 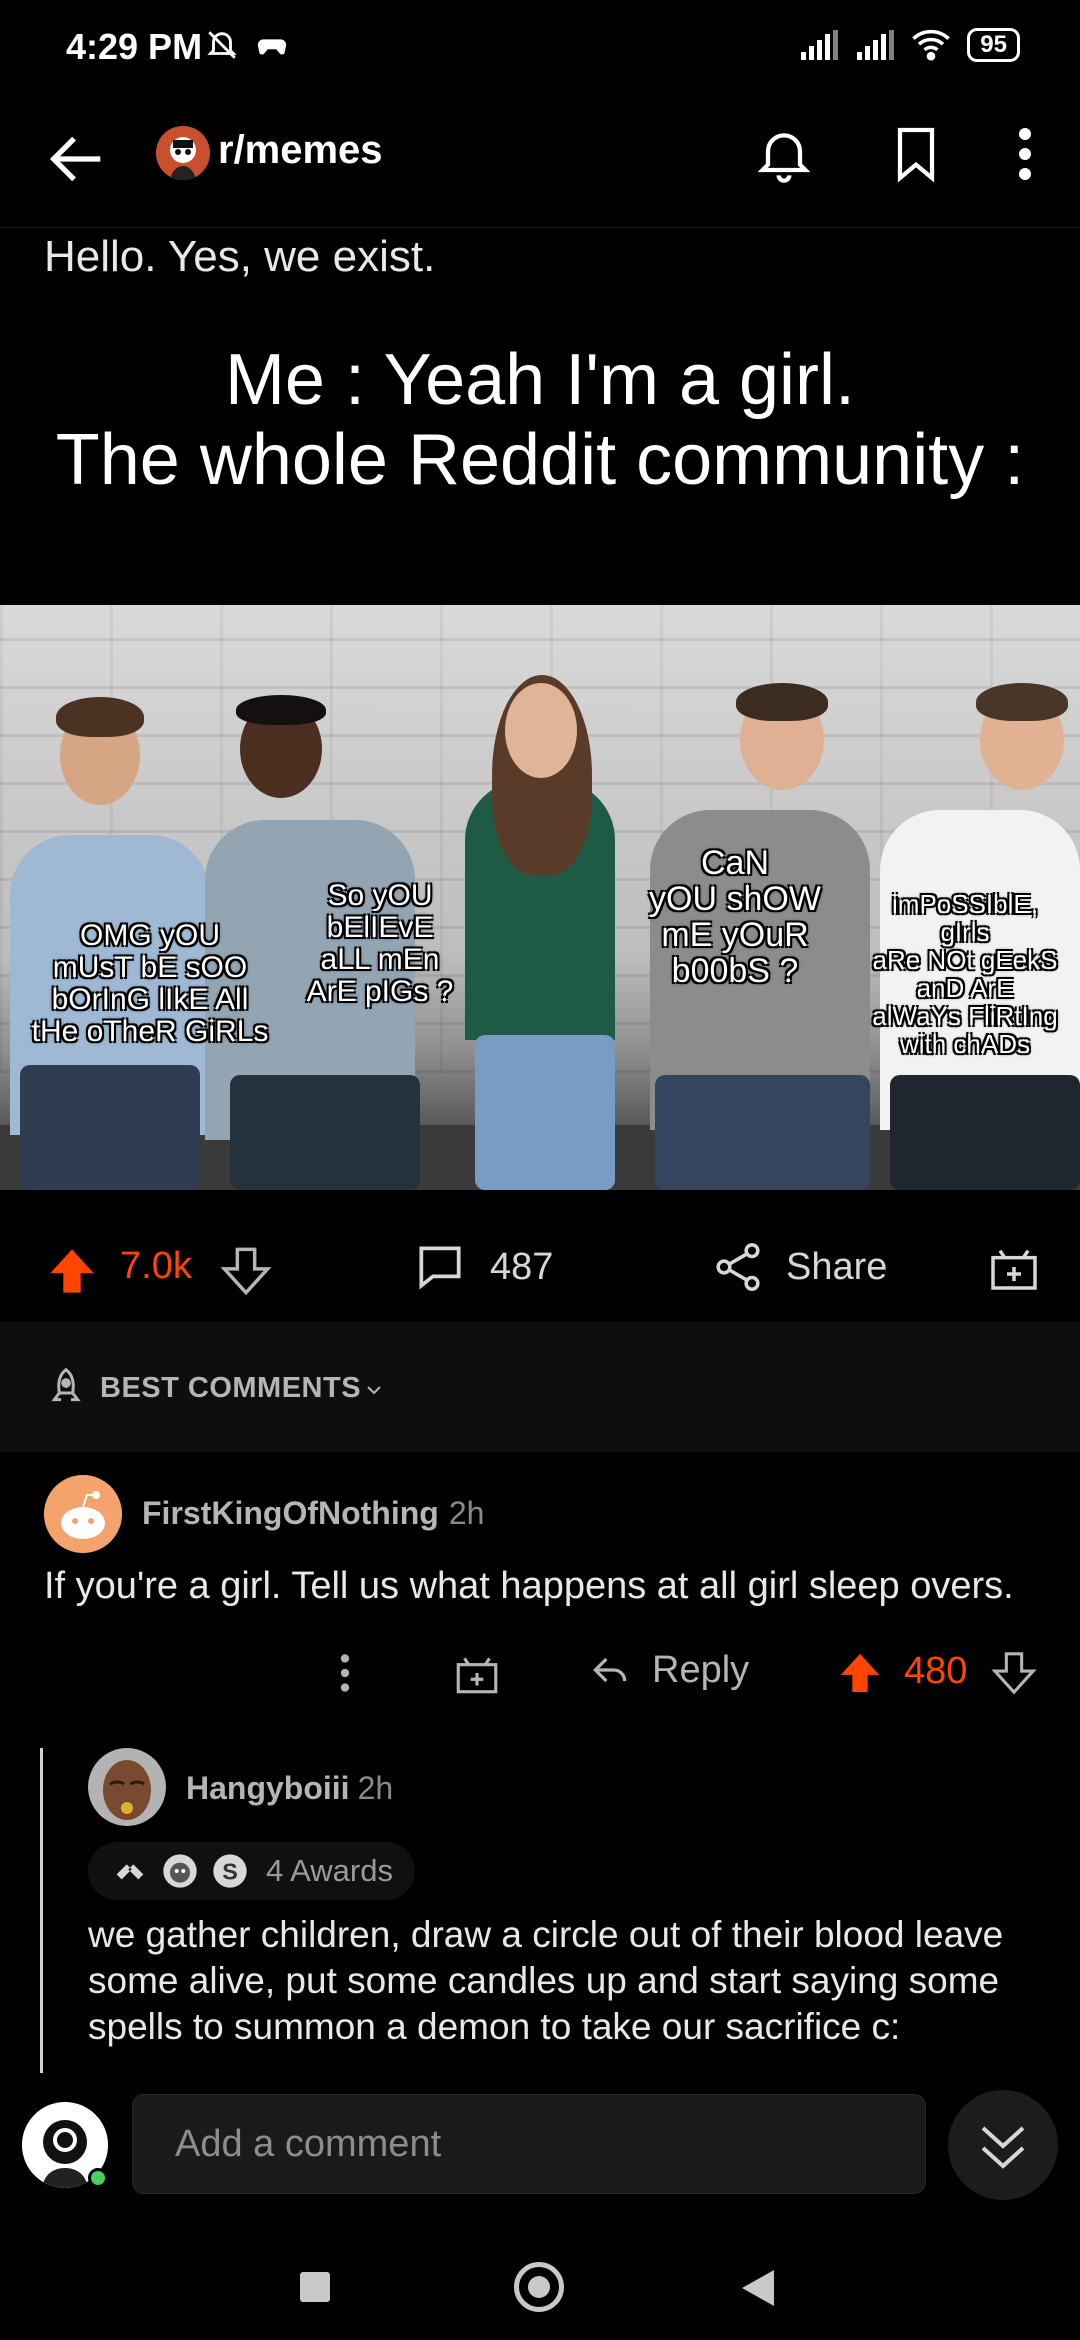 I want to click on share-button: Share, so click(x=798, y=1267).